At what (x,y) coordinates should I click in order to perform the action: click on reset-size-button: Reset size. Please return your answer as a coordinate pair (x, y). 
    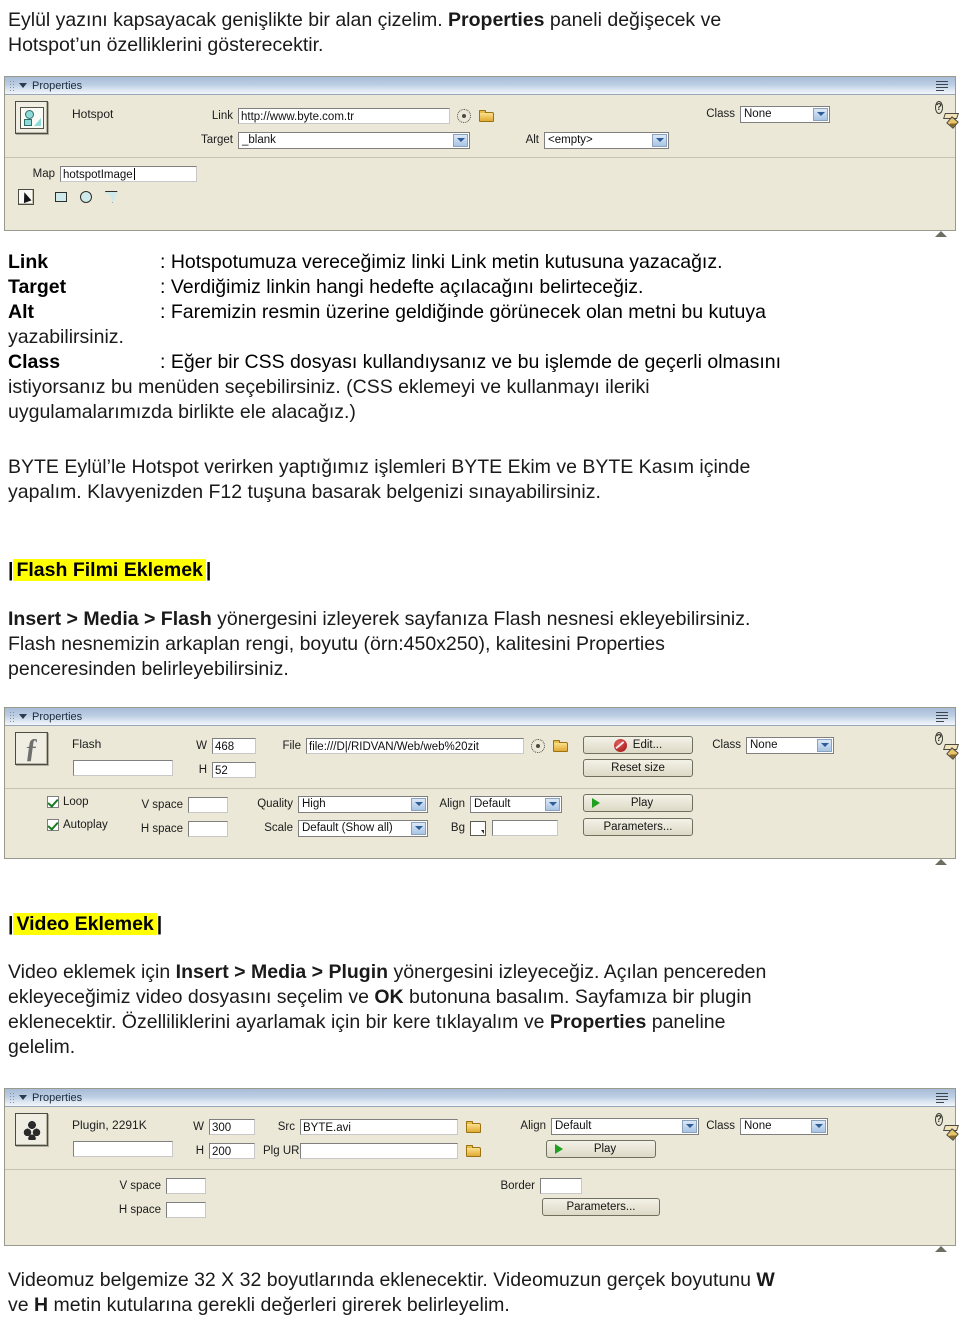
    Looking at the image, I should click on (638, 768).